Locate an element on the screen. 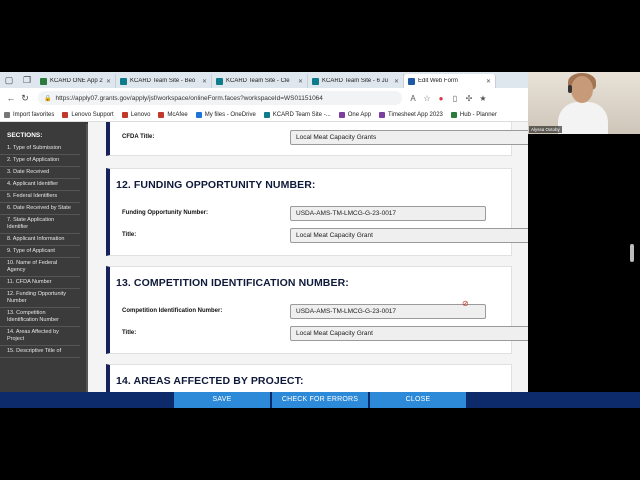 This screenshot has width=640, height=480. bookmark-mcafee: McAfee is located at coordinates (173, 114).